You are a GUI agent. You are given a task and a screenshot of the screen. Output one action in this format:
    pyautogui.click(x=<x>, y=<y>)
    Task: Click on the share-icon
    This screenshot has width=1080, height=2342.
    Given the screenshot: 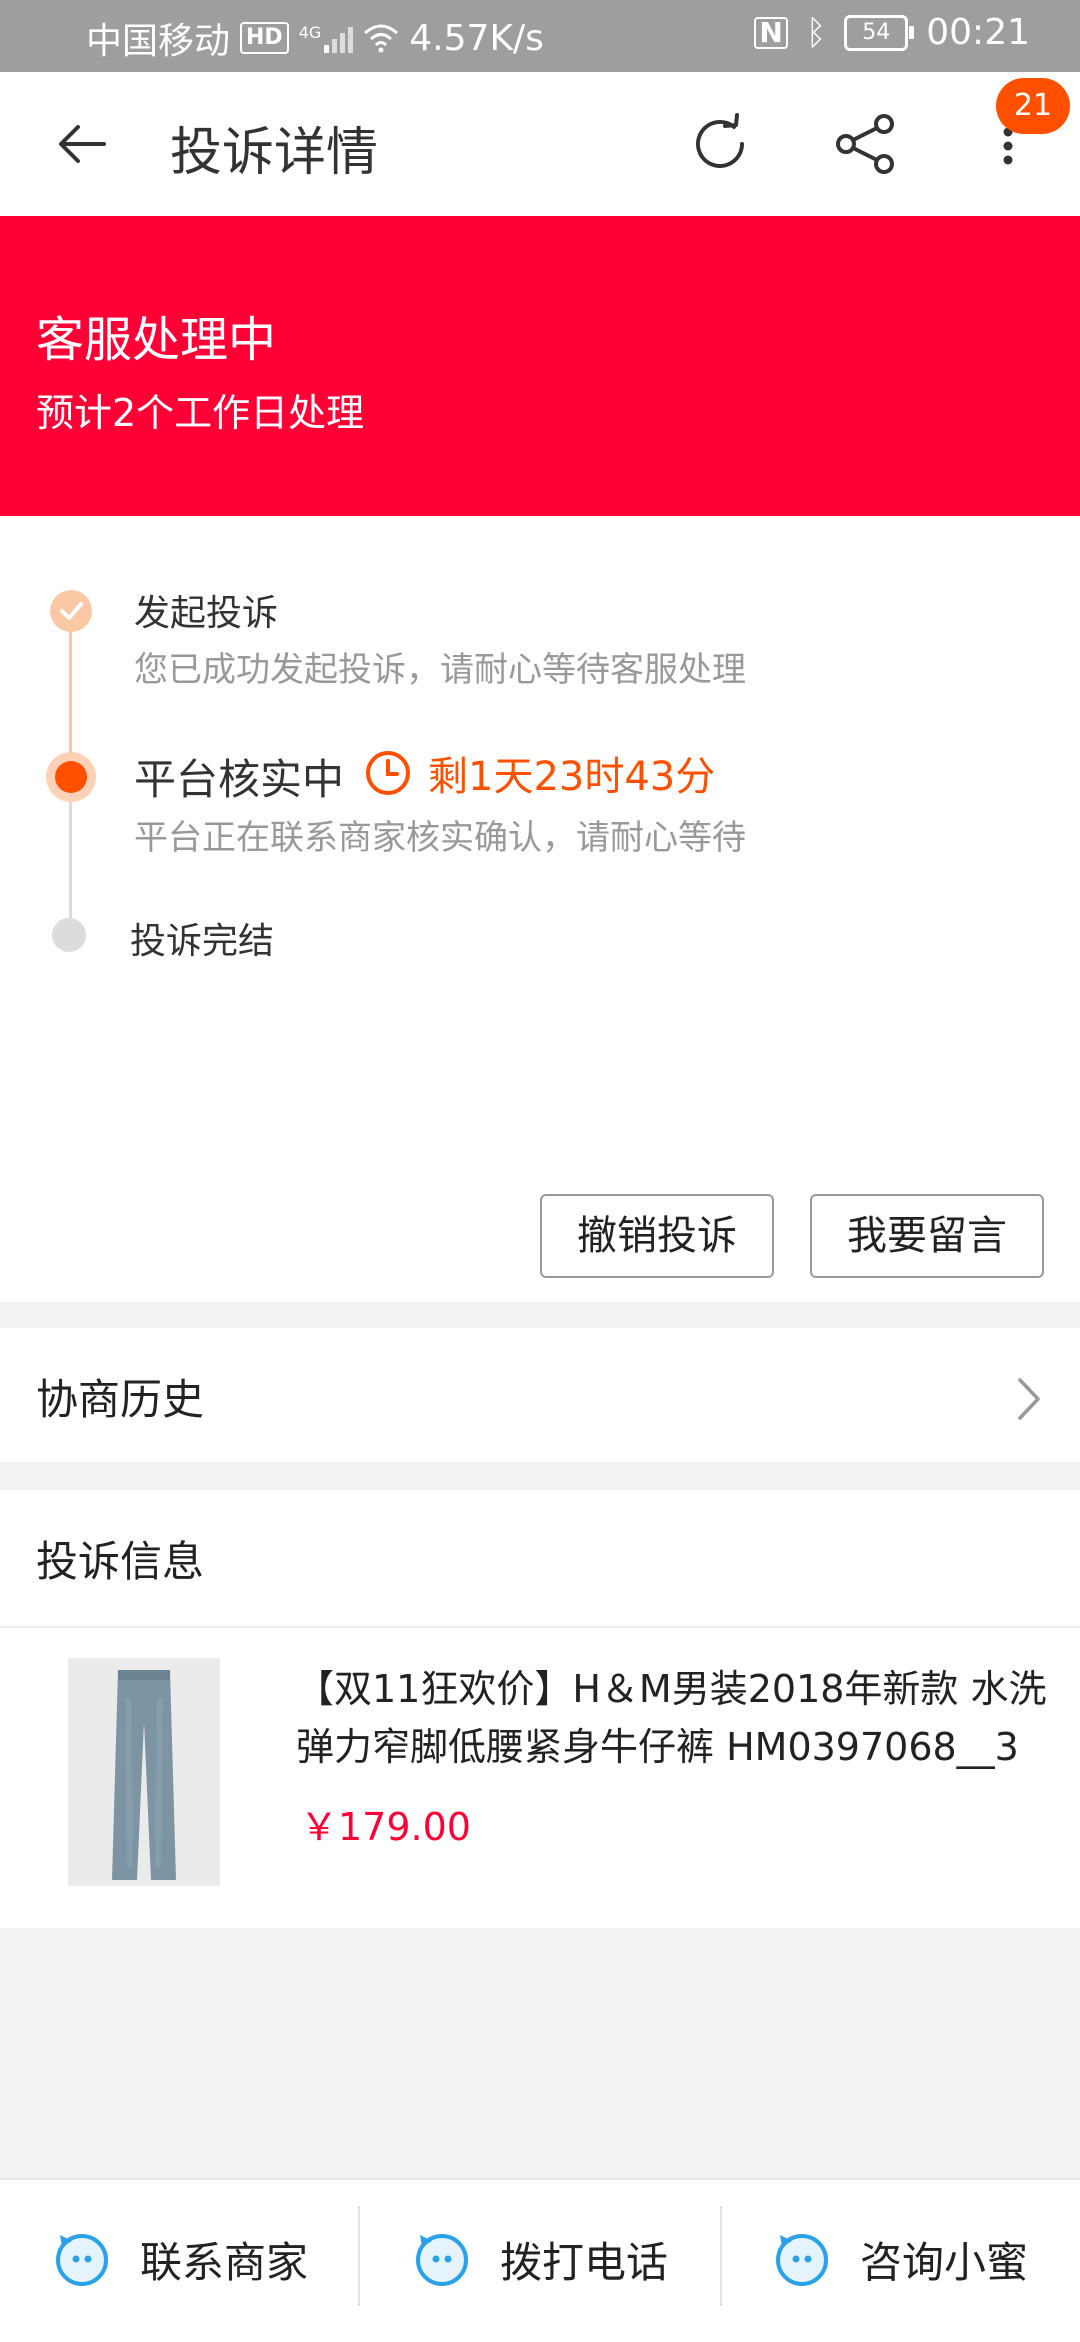 What is the action you would take?
    pyautogui.click(x=865, y=144)
    